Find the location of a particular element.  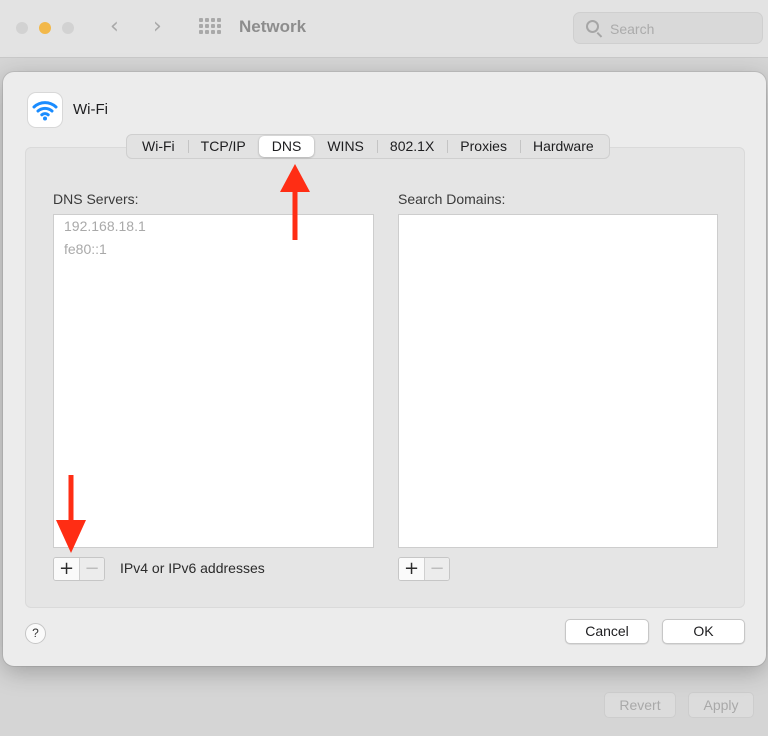

window-titlebar: ‹ › Network Search is located at coordinates (384, 29).